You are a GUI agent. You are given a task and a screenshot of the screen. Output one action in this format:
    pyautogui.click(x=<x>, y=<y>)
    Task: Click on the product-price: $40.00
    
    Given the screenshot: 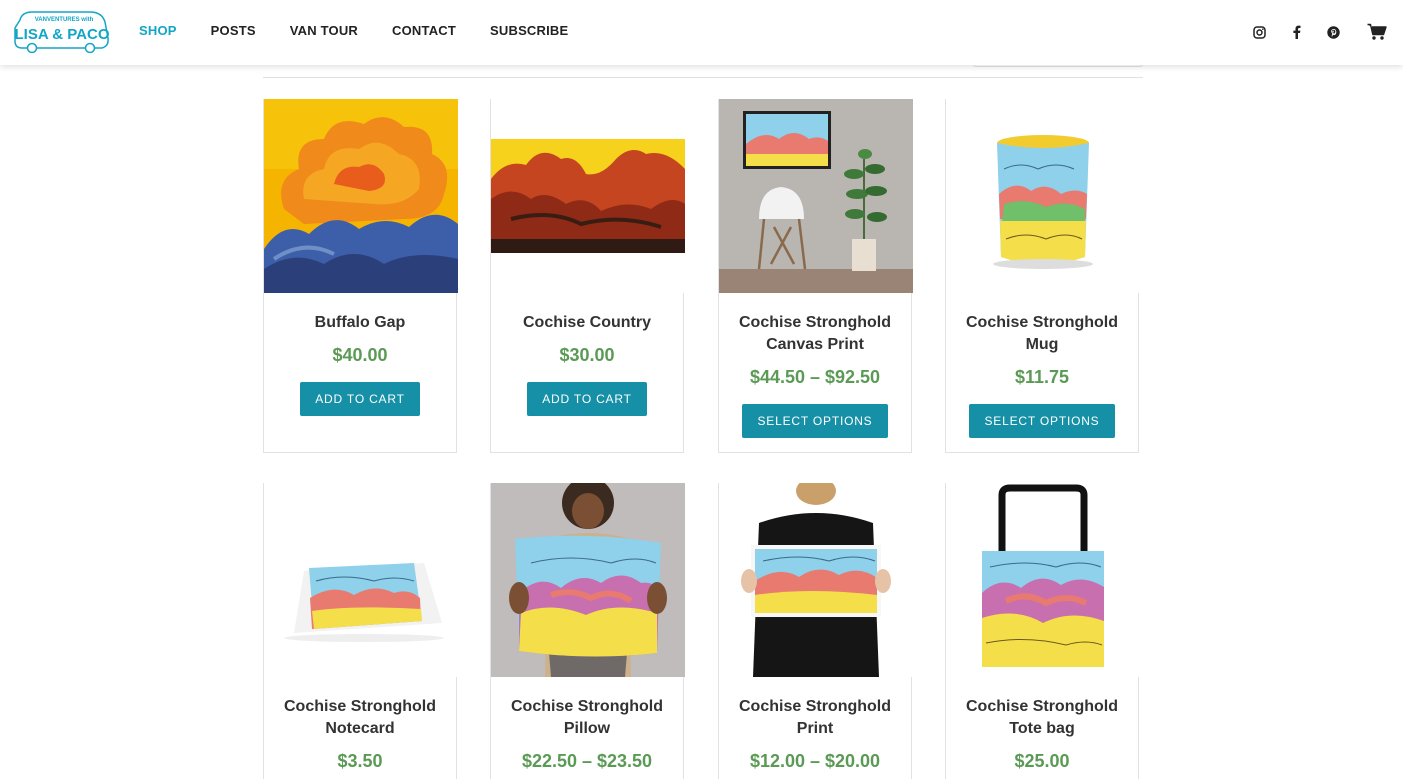 What is the action you would take?
    pyautogui.click(x=360, y=355)
    